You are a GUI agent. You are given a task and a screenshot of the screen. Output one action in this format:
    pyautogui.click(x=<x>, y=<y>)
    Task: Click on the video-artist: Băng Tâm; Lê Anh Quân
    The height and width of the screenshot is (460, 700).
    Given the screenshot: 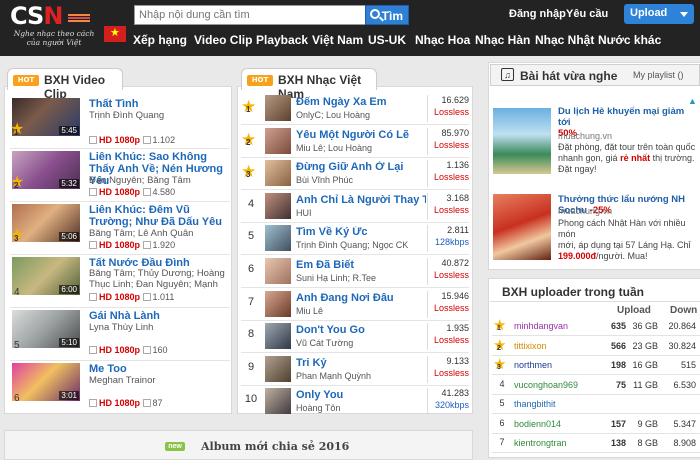 What is the action you would take?
    pyautogui.click(x=159, y=233)
    